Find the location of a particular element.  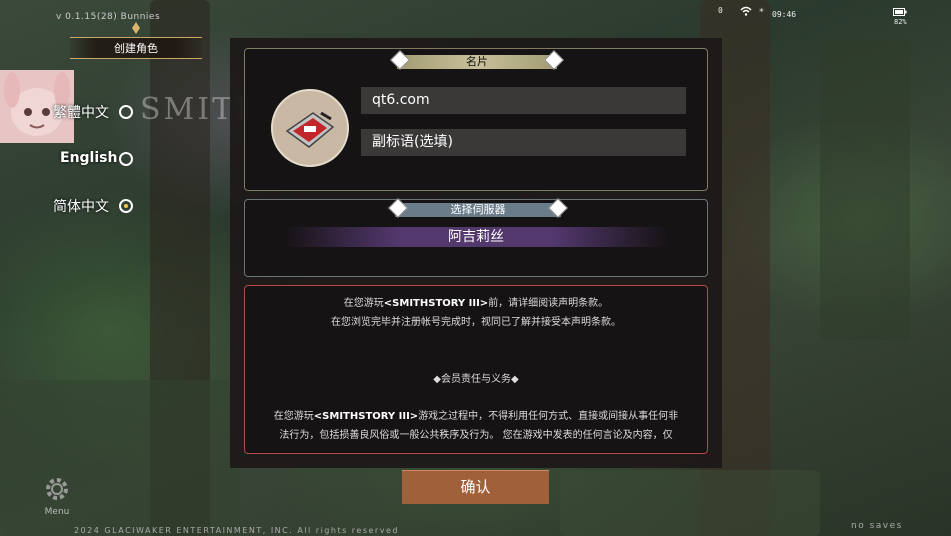

card-subtitle-field: 副标语(选填) is located at coordinates (523, 142).